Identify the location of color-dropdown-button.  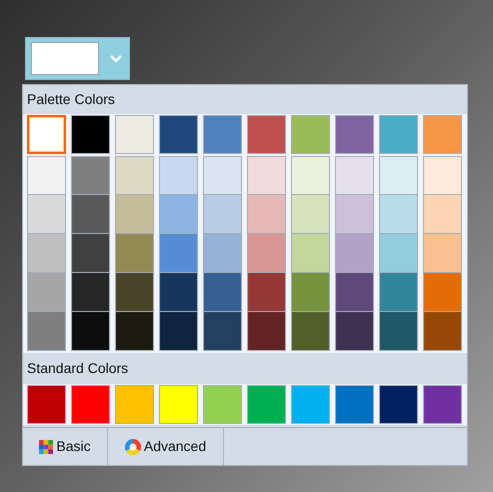
(77, 58).